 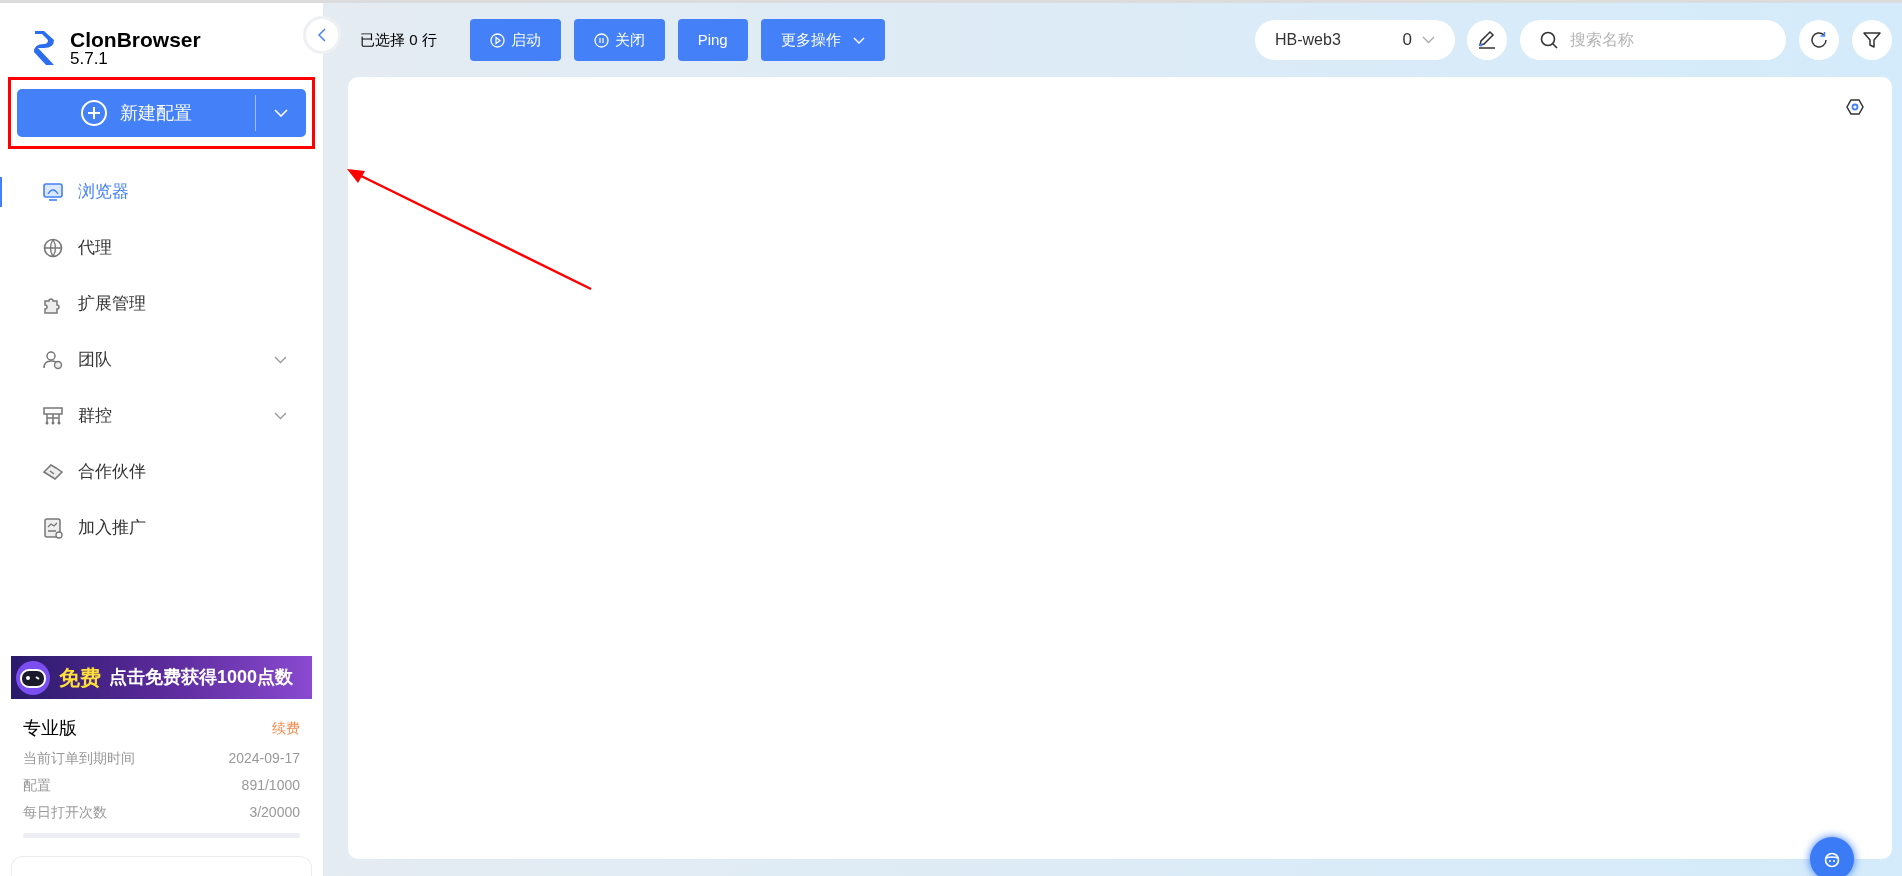 What do you see at coordinates (1653, 40) in the screenshot?
I see `search-field: 搜索名称` at bounding box center [1653, 40].